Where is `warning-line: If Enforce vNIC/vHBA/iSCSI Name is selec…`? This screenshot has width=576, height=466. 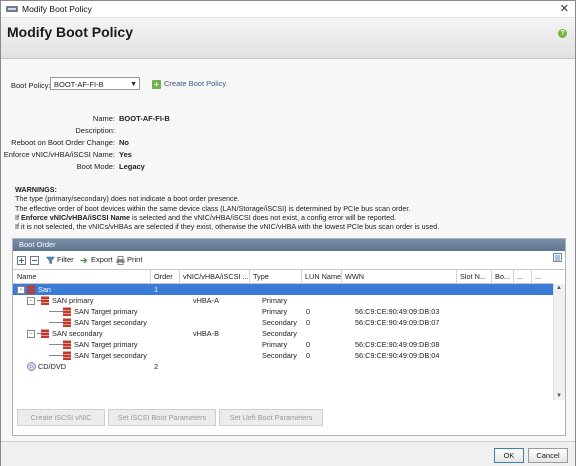 warning-line: If Enforce vNIC/vHBA/iSCSI Name is selec… is located at coordinates (227, 217).